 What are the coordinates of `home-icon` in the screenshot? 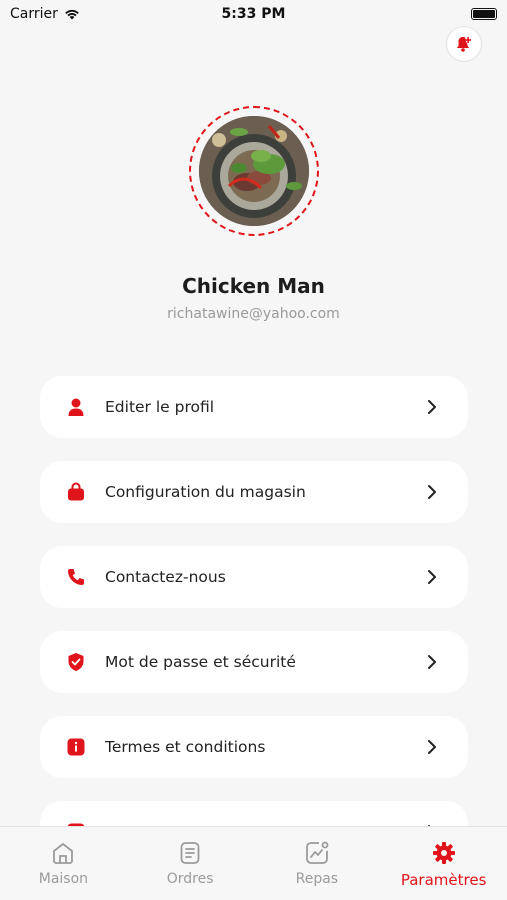 It's located at (63, 853).